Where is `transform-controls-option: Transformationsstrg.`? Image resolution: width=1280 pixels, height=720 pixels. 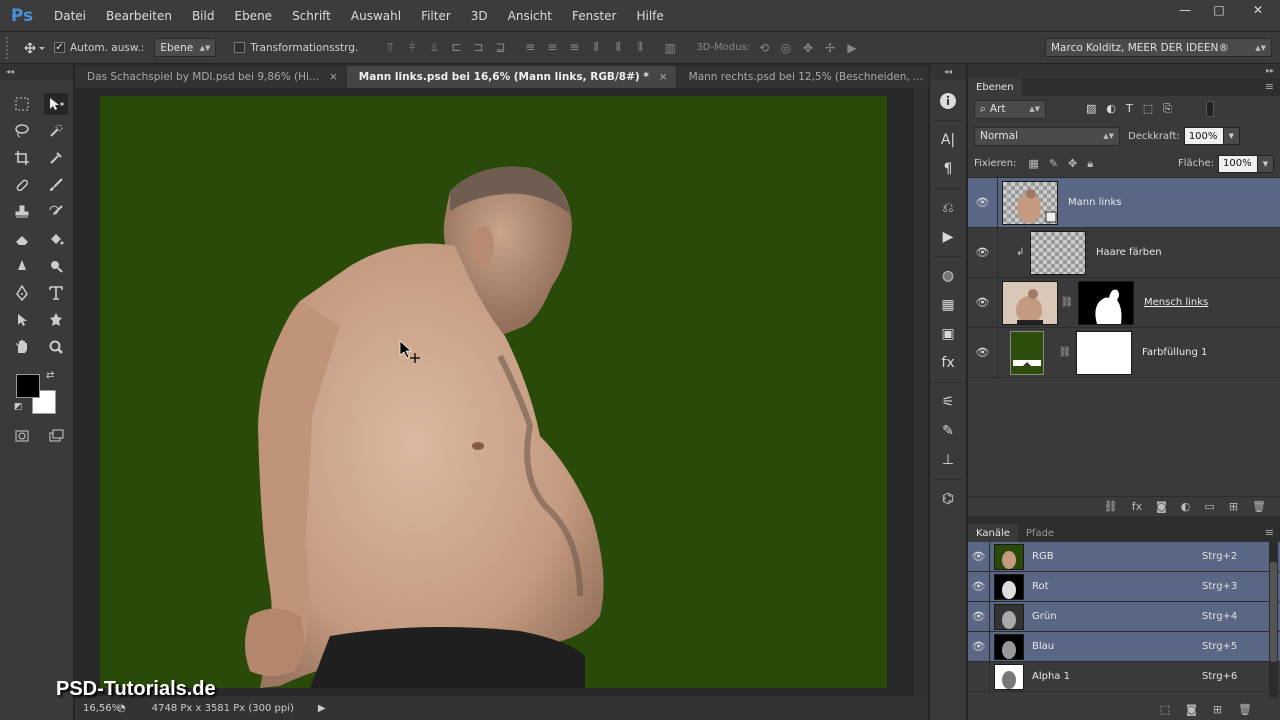 transform-controls-option: Transformationsstrg. is located at coordinates (296, 48).